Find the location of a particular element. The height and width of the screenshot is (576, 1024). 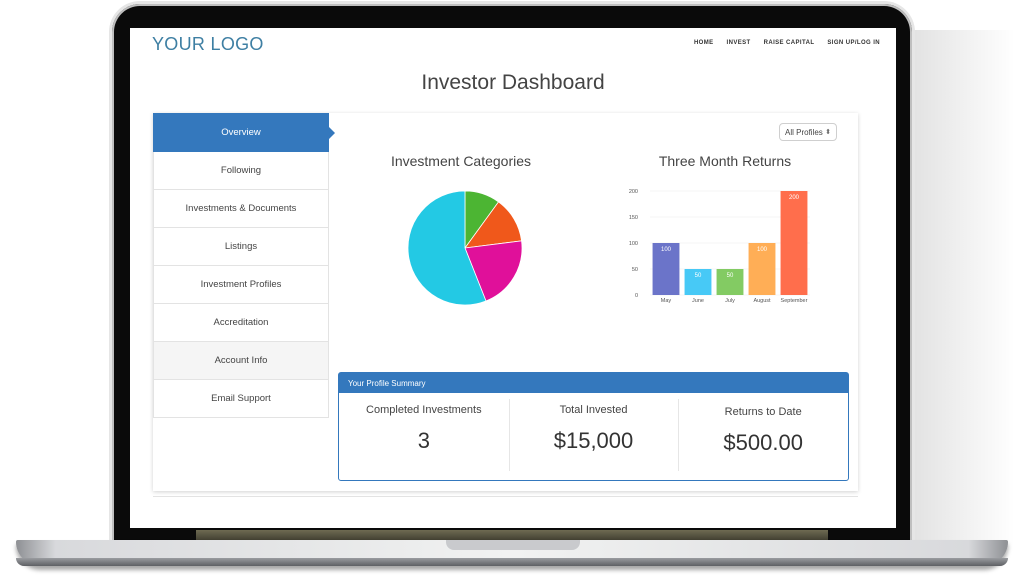

stat-value: 3 is located at coordinates (423, 440).